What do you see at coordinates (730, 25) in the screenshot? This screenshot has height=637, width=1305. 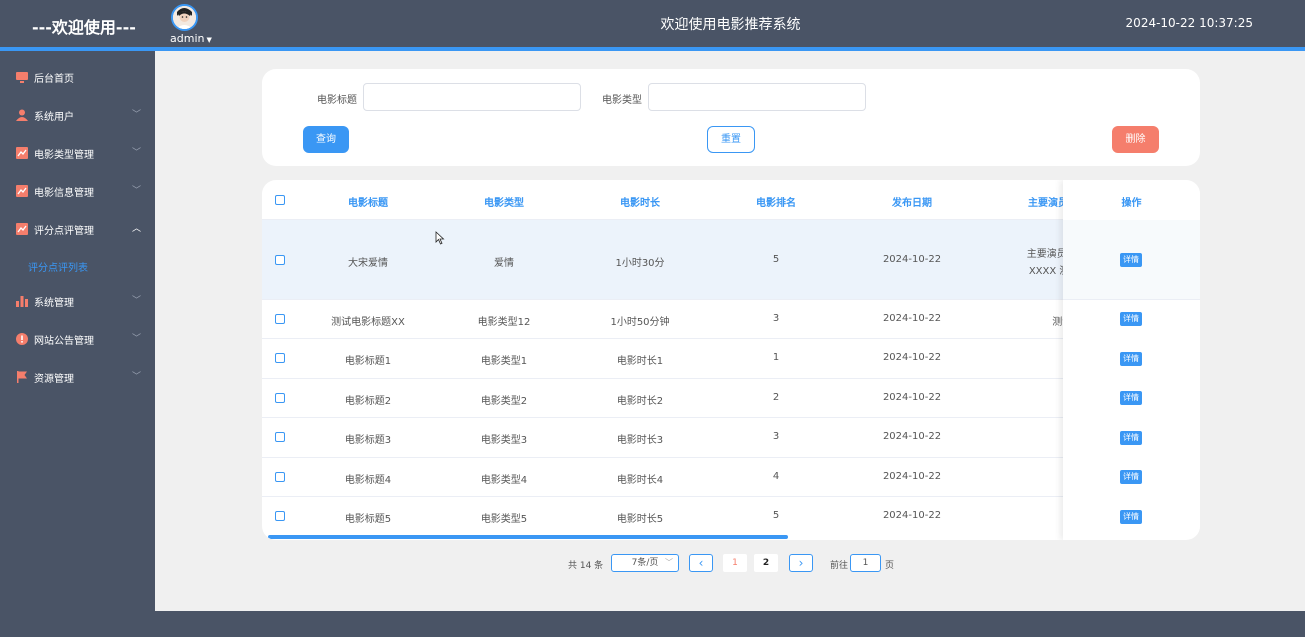 I see `system-title: 欢迎使用电影推荐系统` at bounding box center [730, 25].